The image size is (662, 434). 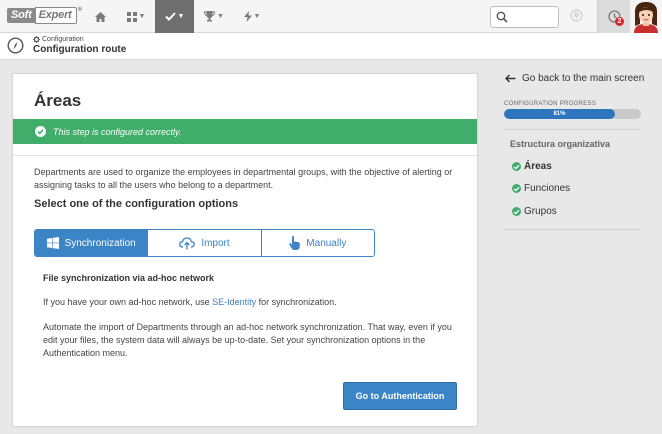 I want to click on hand-pointer-icon, so click(x=295, y=243).